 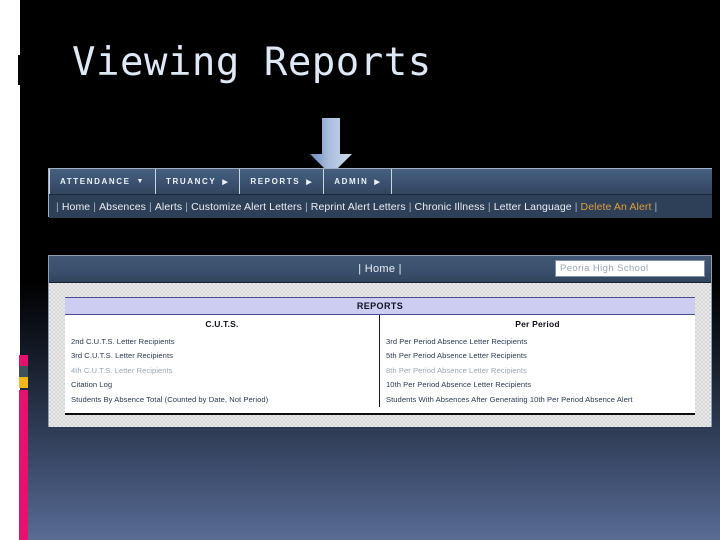 I want to click on menu-item-admin: ADMIN ▶, so click(x=358, y=181).